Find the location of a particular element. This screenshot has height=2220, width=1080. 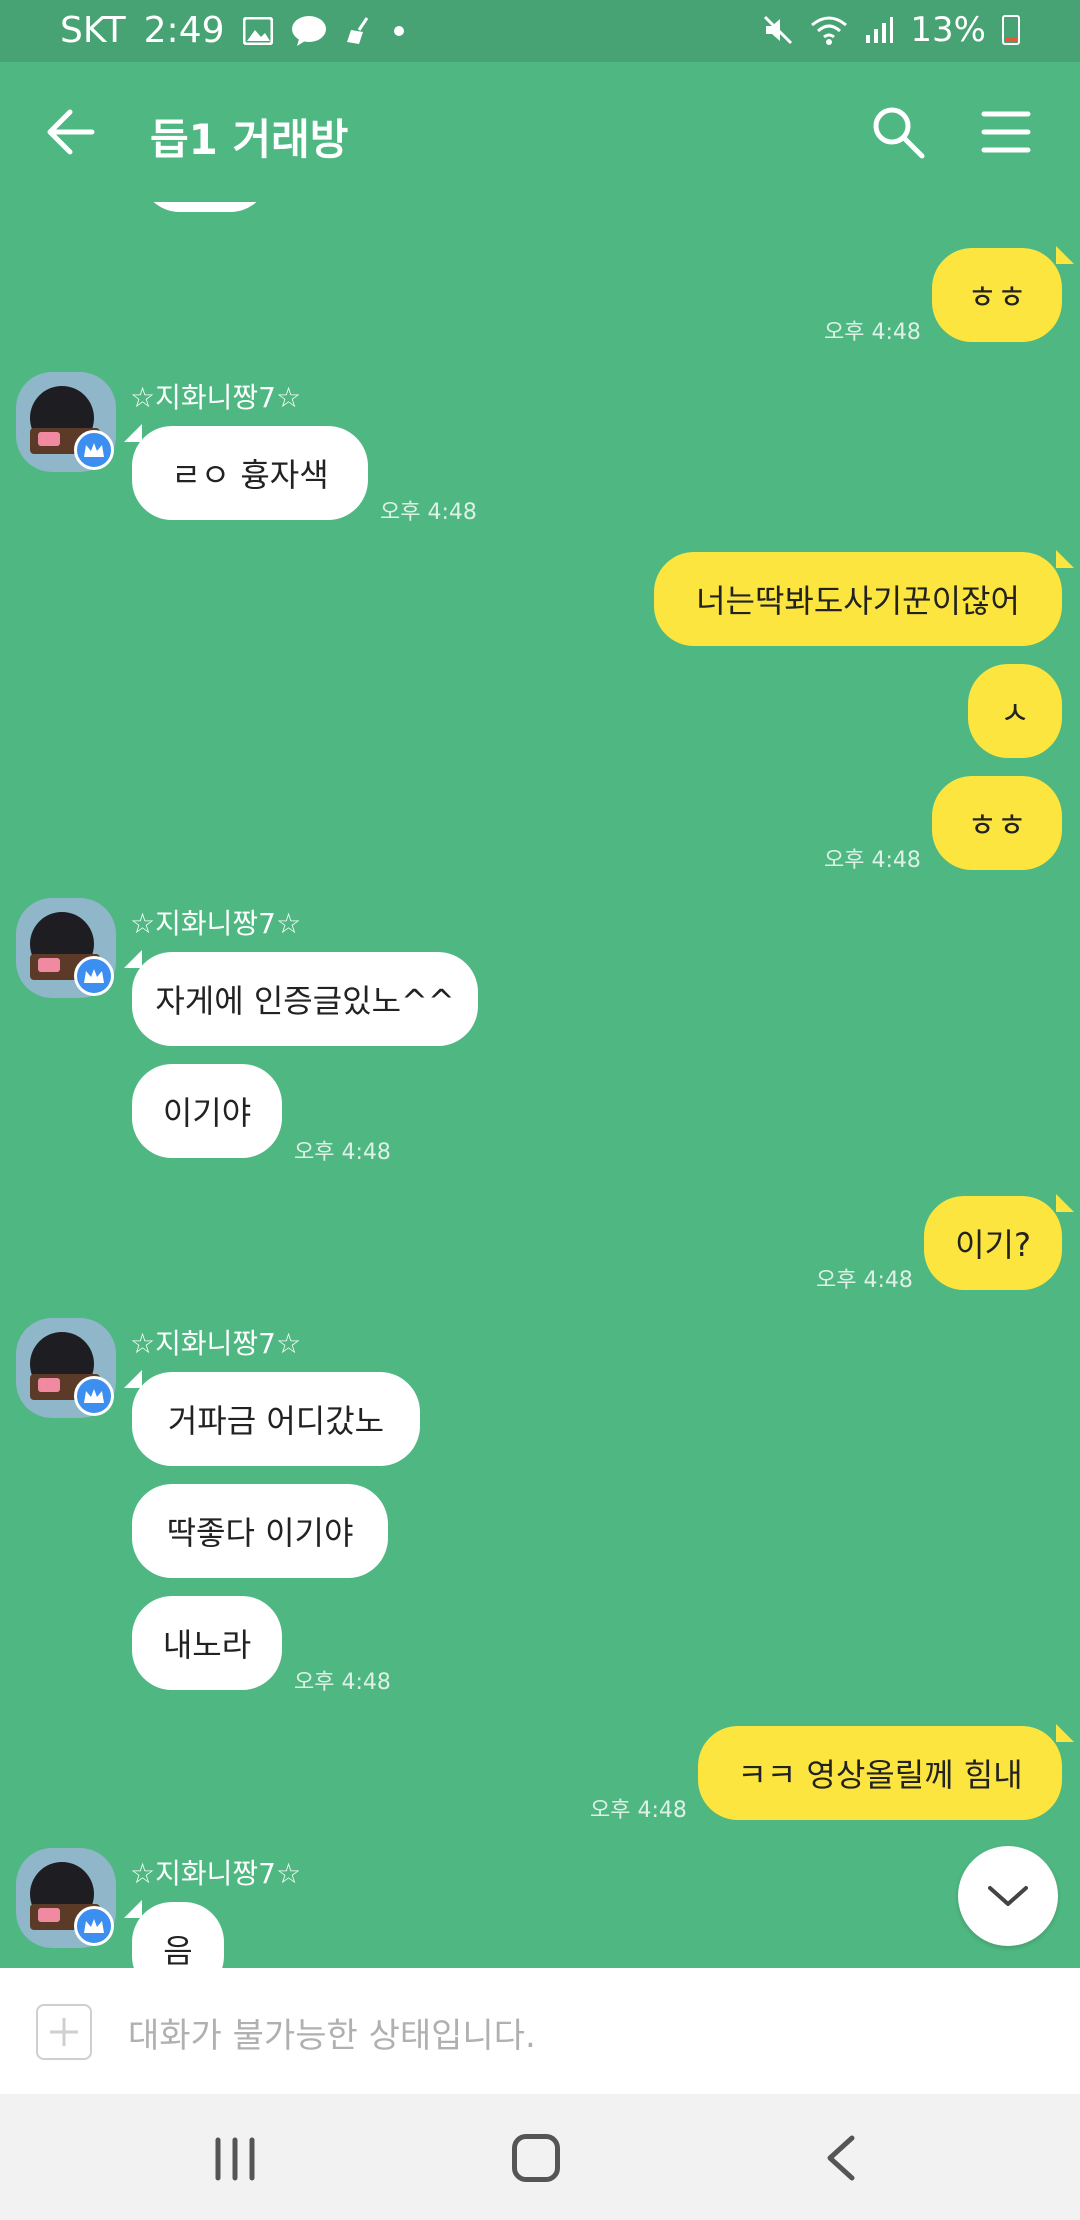

search-icon is located at coordinates (899, 133).